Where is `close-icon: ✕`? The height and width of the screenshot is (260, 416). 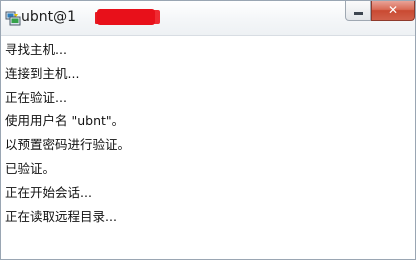
close-icon: ✕ is located at coordinates (393, 10).